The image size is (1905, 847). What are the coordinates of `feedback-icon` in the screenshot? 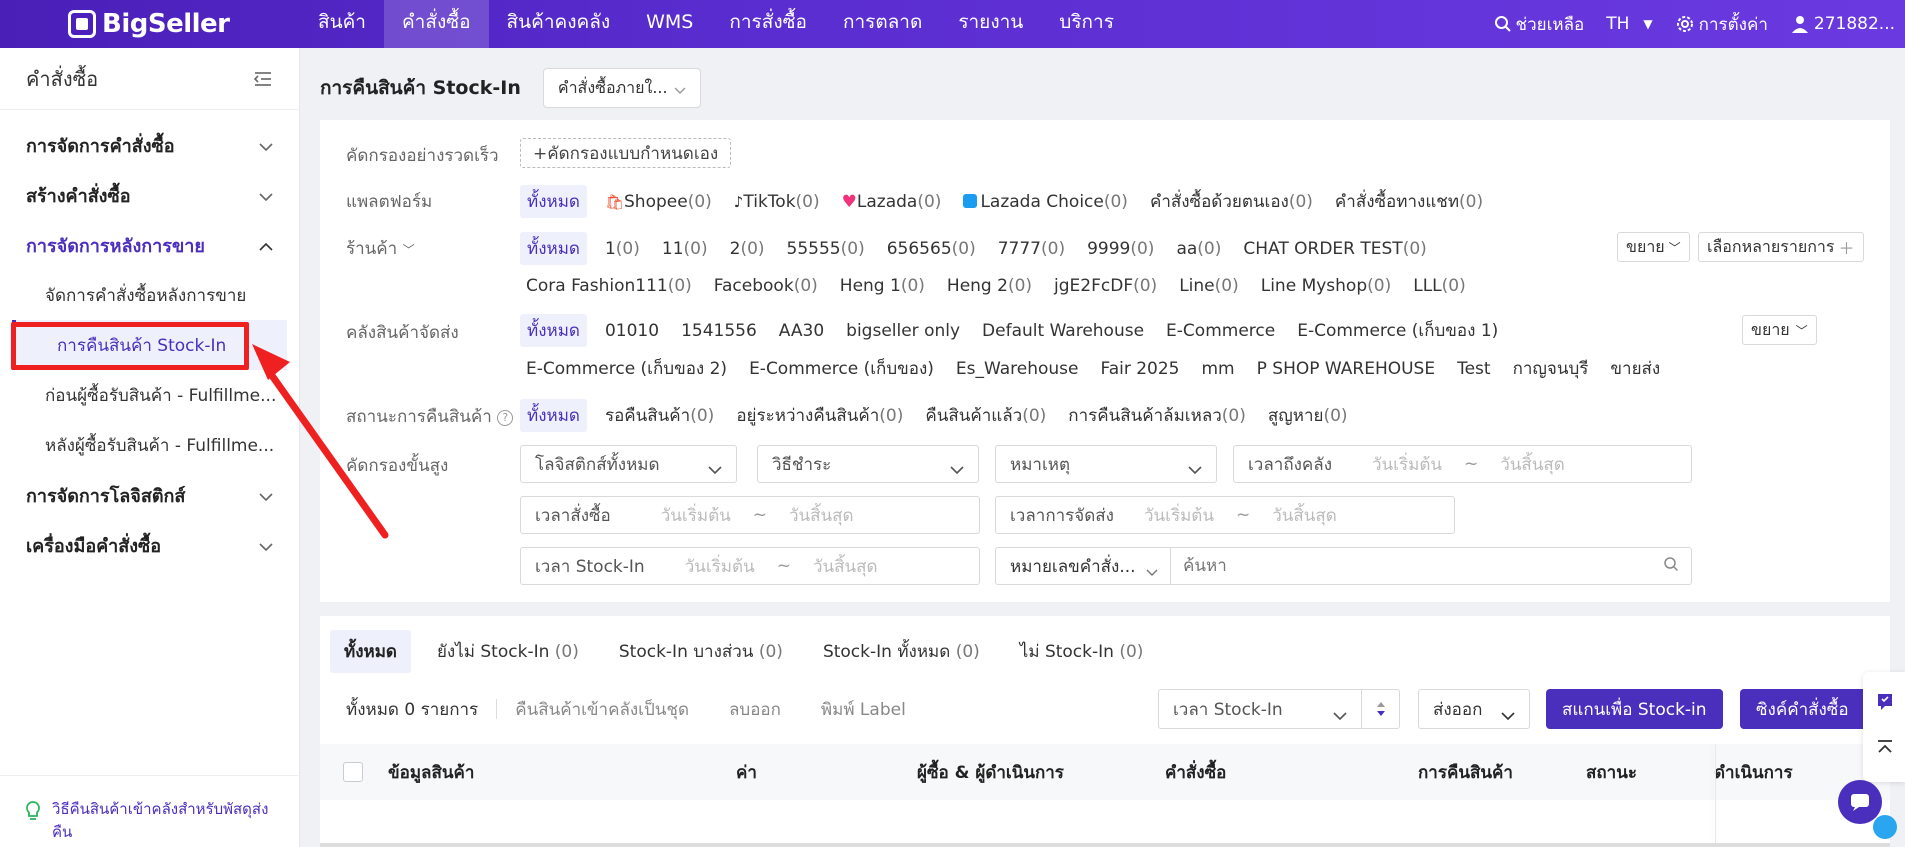 It's located at (1885, 704).